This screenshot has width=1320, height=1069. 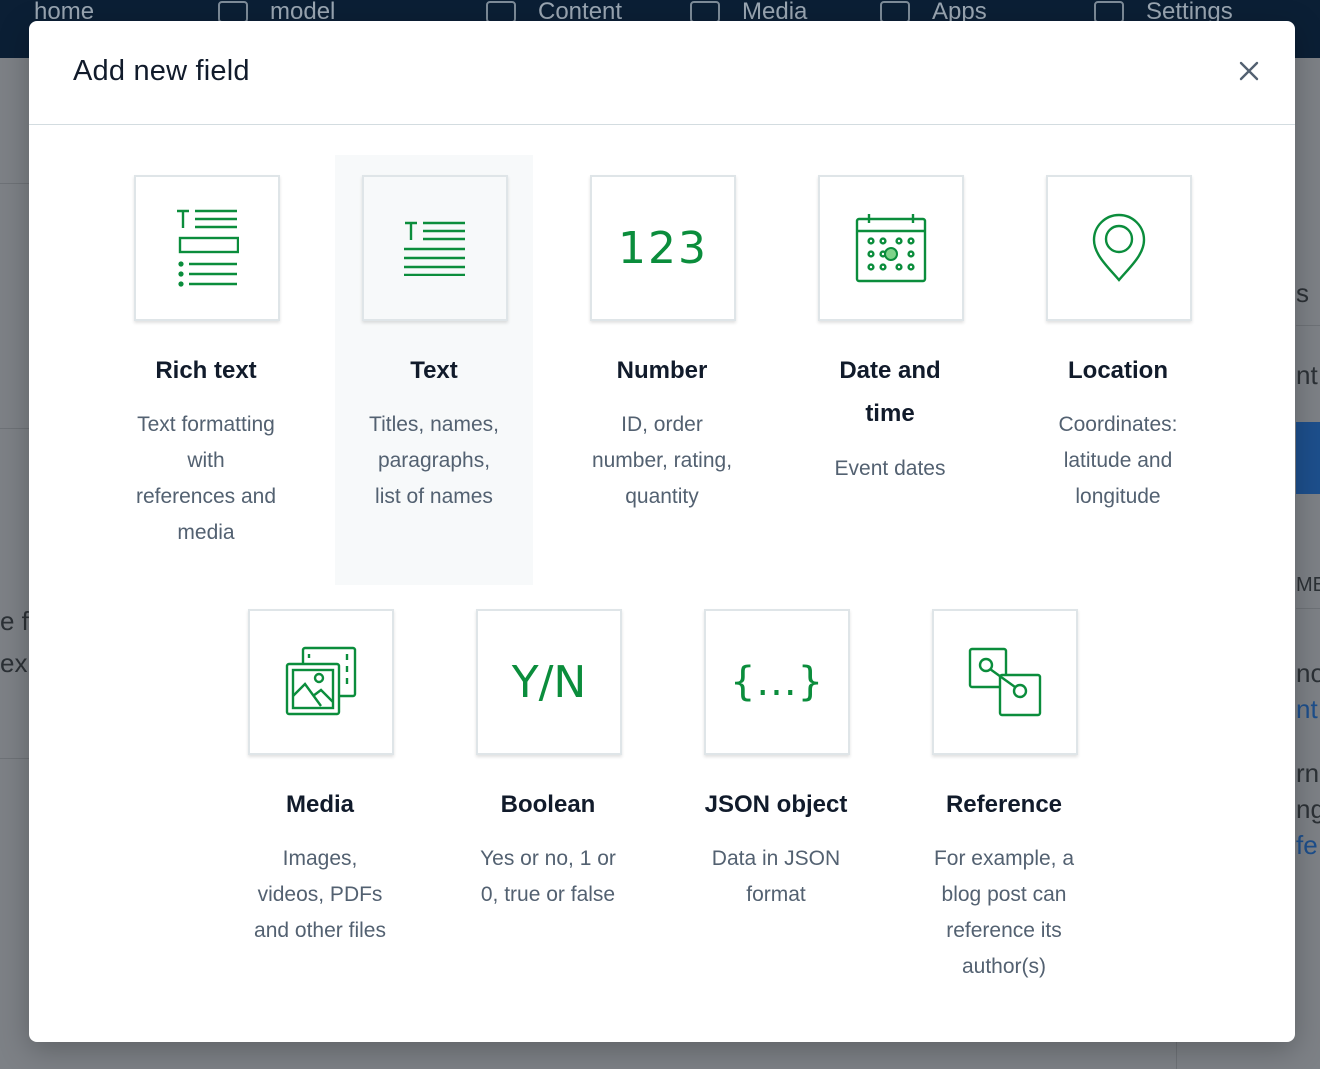 What do you see at coordinates (890, 392) in the screenshot?
I see `field-title: Date and time` at bounding box center [890, 392].